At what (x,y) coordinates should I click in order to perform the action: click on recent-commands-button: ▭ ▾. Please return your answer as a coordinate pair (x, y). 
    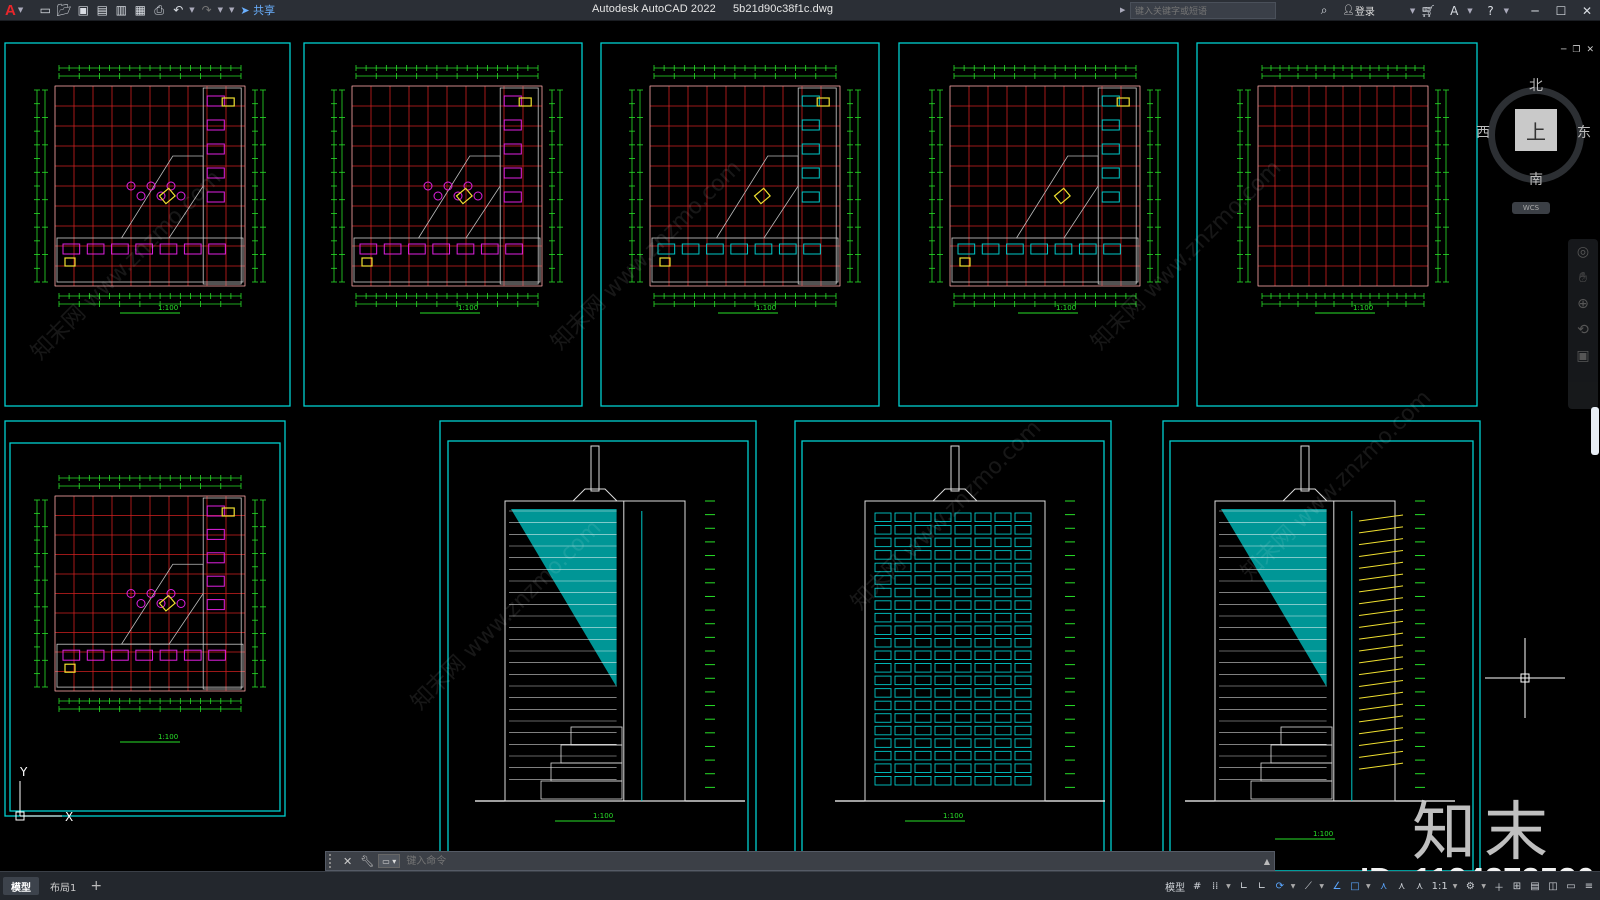
    Looking at the image, I should click on (389, 861).